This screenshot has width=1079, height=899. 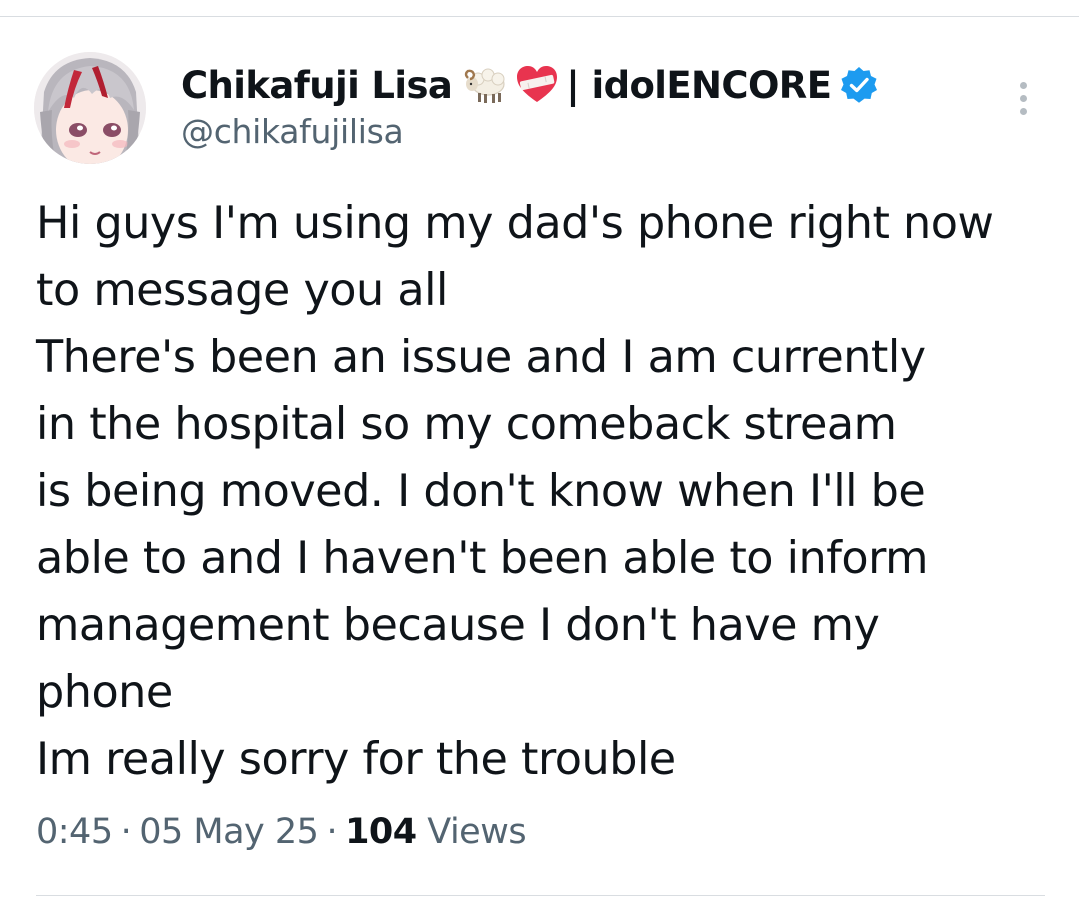 What do you see at coordinates (481, 357) in the screenshot?
I see `tweet-line: There's been an issue and I am currently` at bounding box center [481, 357].